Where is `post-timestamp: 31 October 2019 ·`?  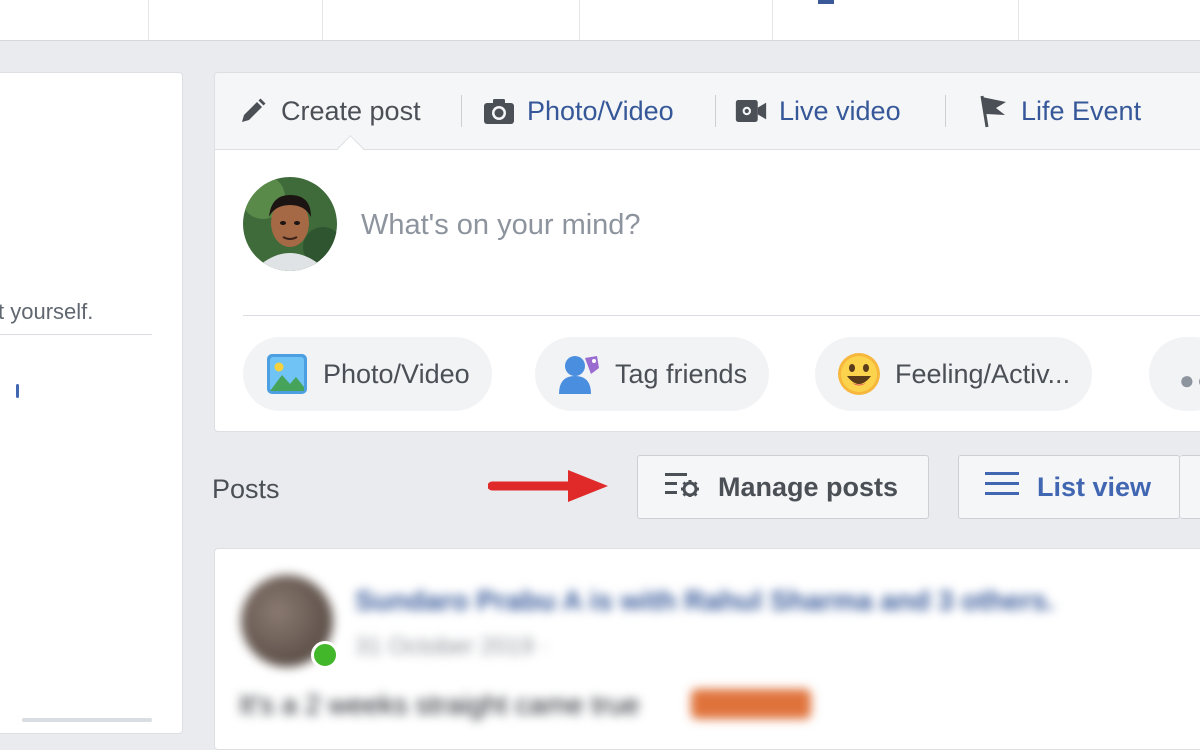
post-timestamp: 31 October 2019 · is located at coordinates (451, 647).